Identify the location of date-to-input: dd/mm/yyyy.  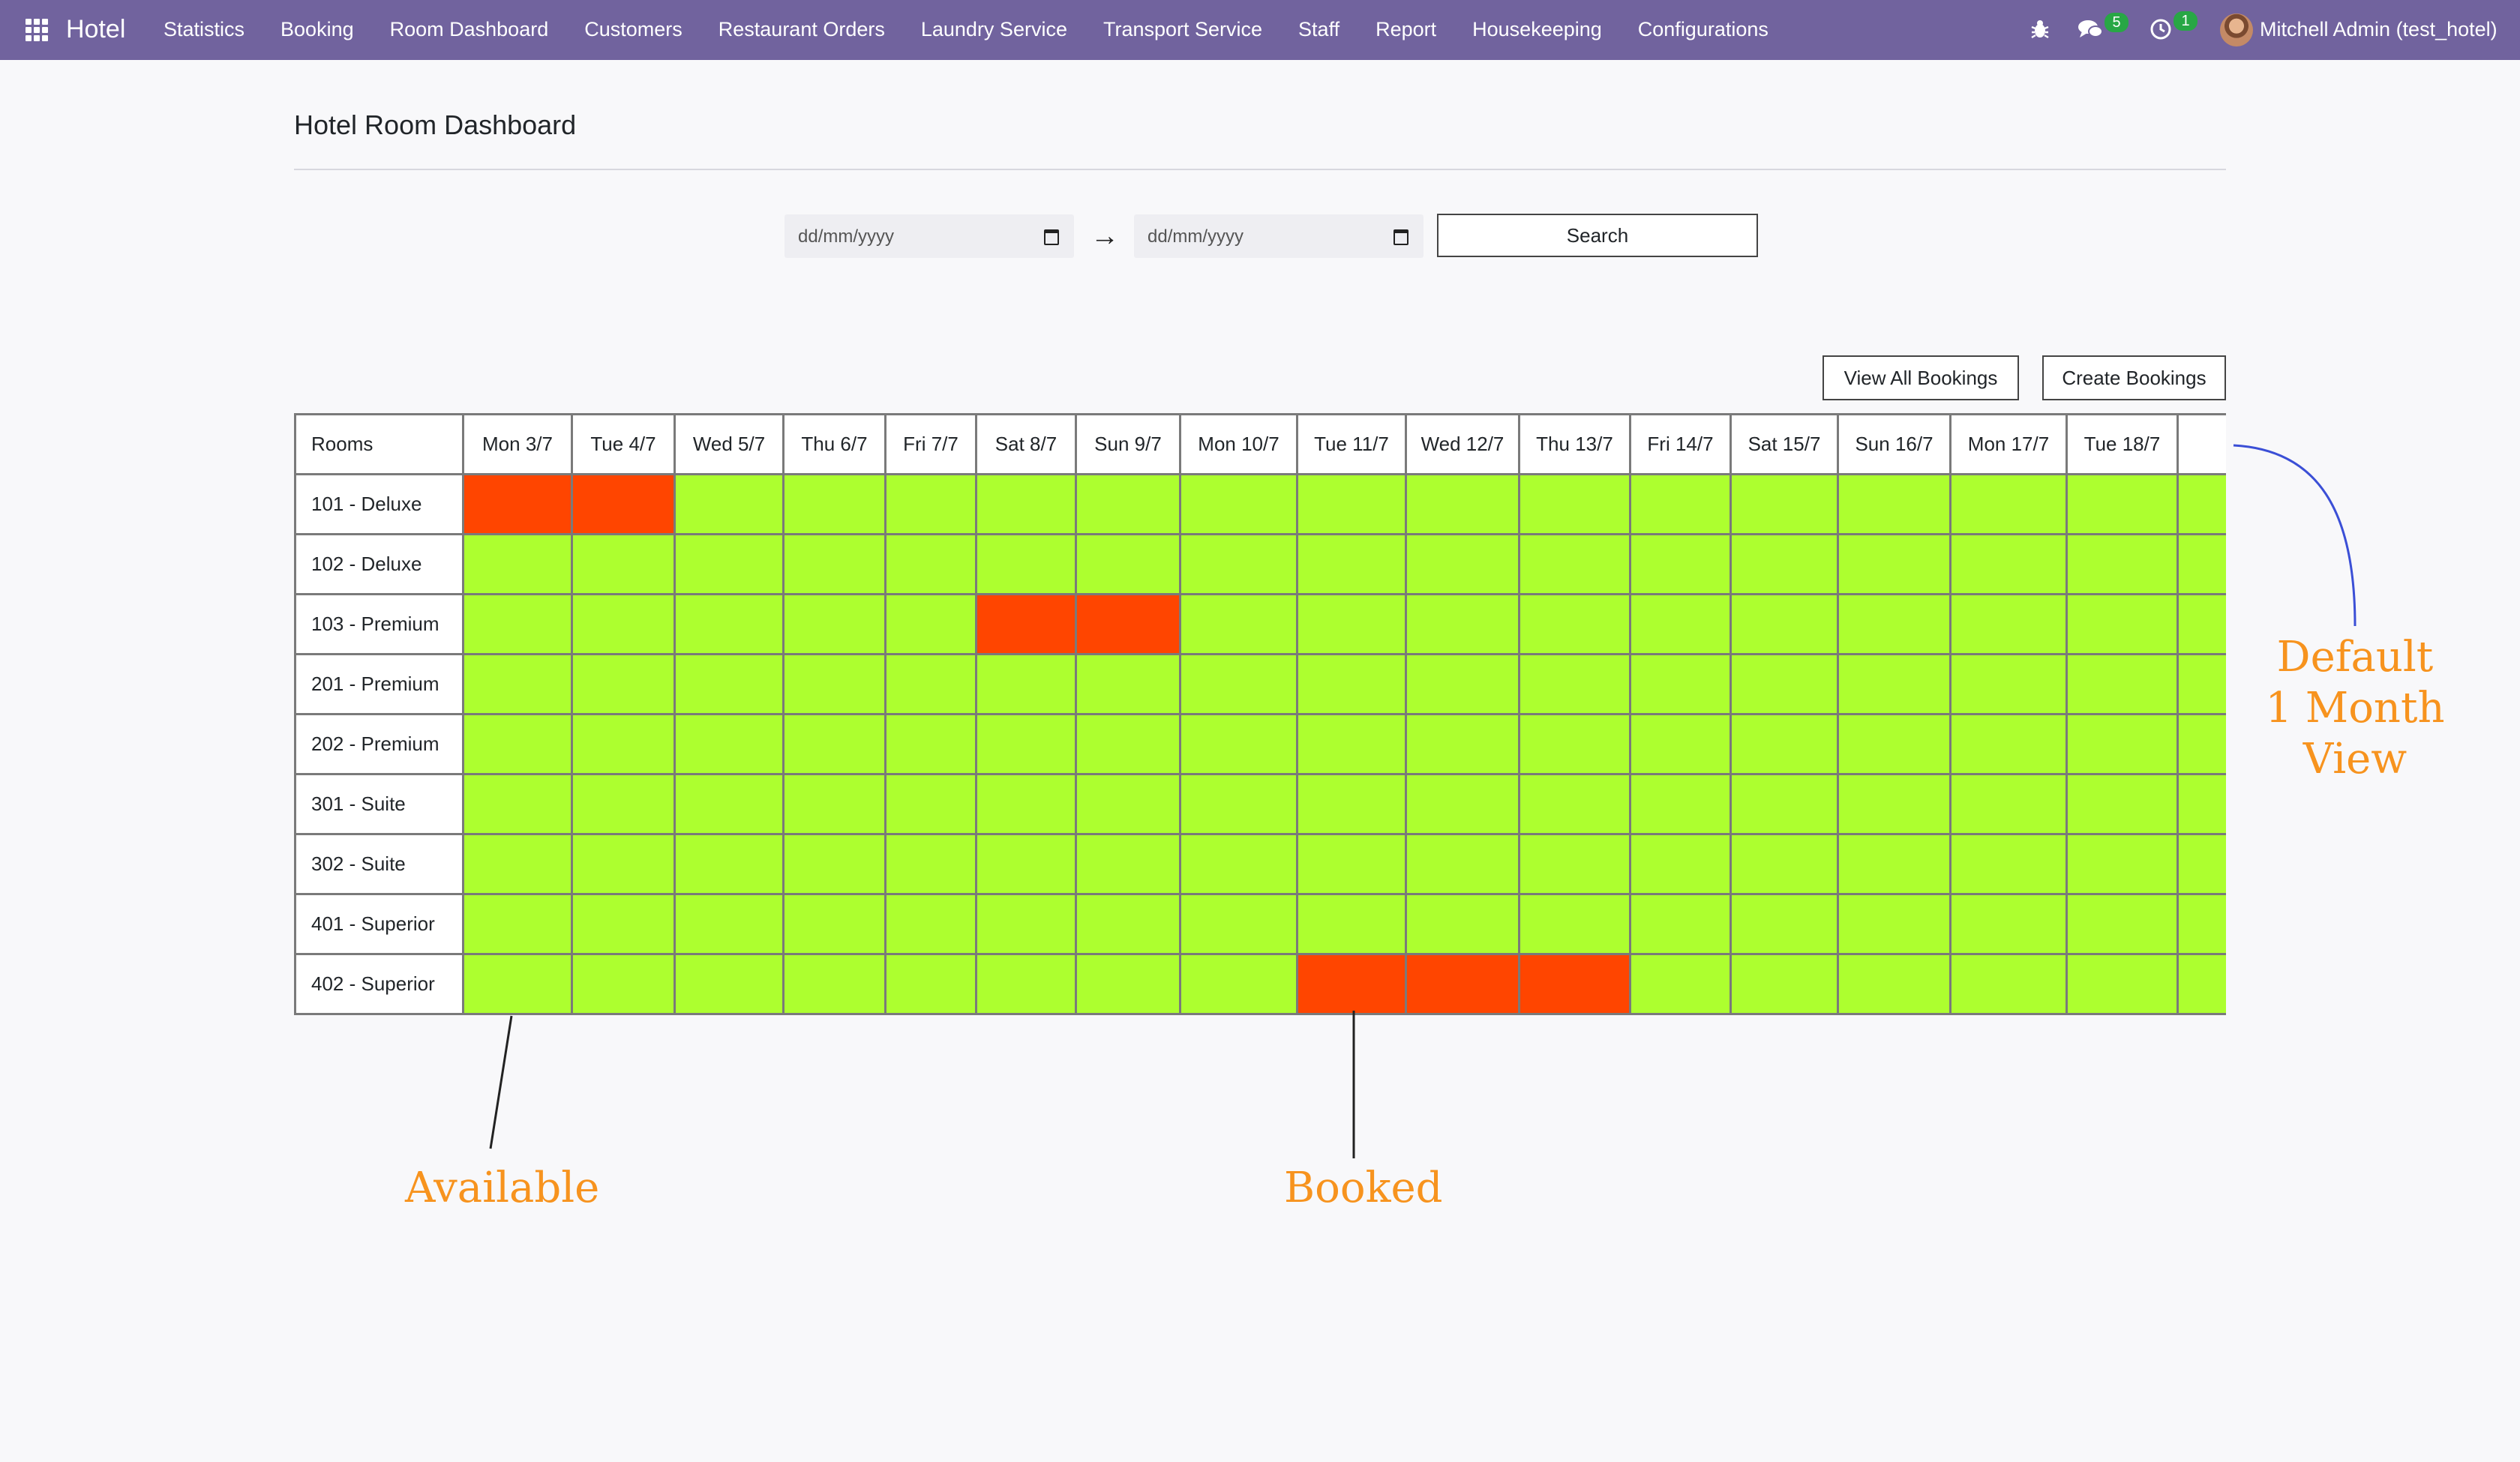
(1279, 236).